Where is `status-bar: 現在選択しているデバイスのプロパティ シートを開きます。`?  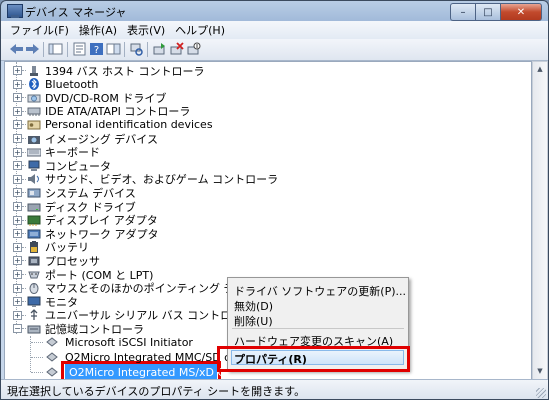 status-bar: 現在選択しているデバイスのプロパティ シートを開きます。 is located at coordinates (274, 389).